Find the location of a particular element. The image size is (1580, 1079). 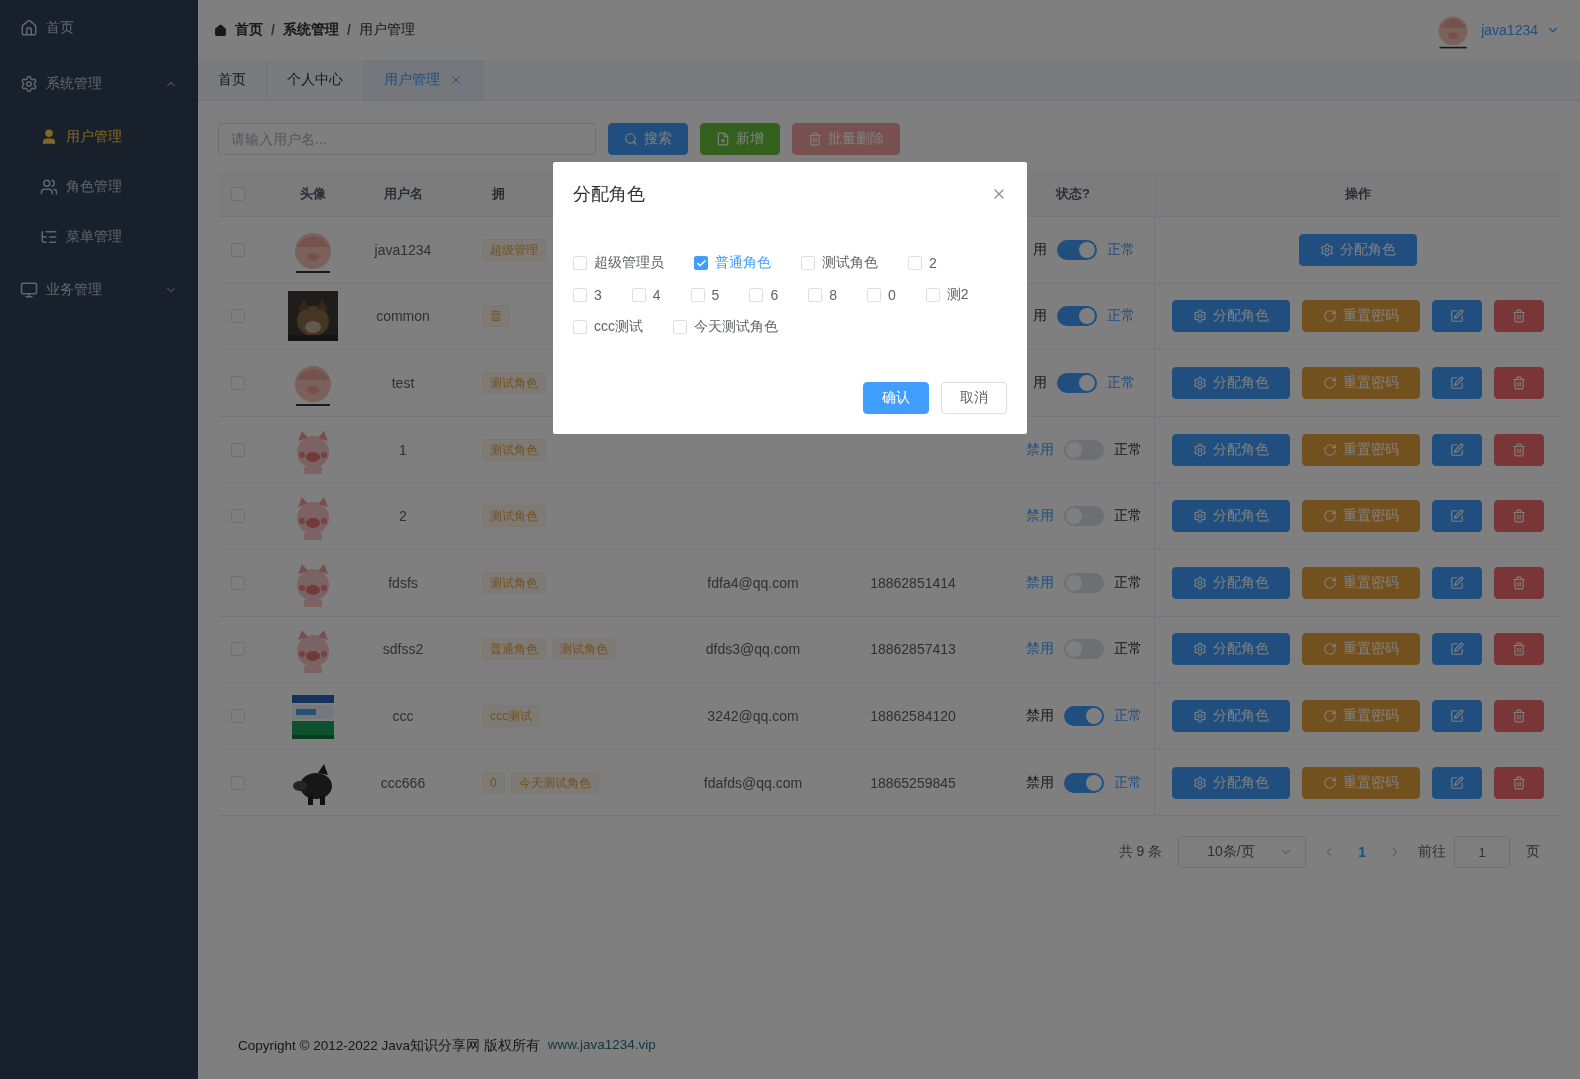

table-cell: 2 is located at coordinates (403, 516).